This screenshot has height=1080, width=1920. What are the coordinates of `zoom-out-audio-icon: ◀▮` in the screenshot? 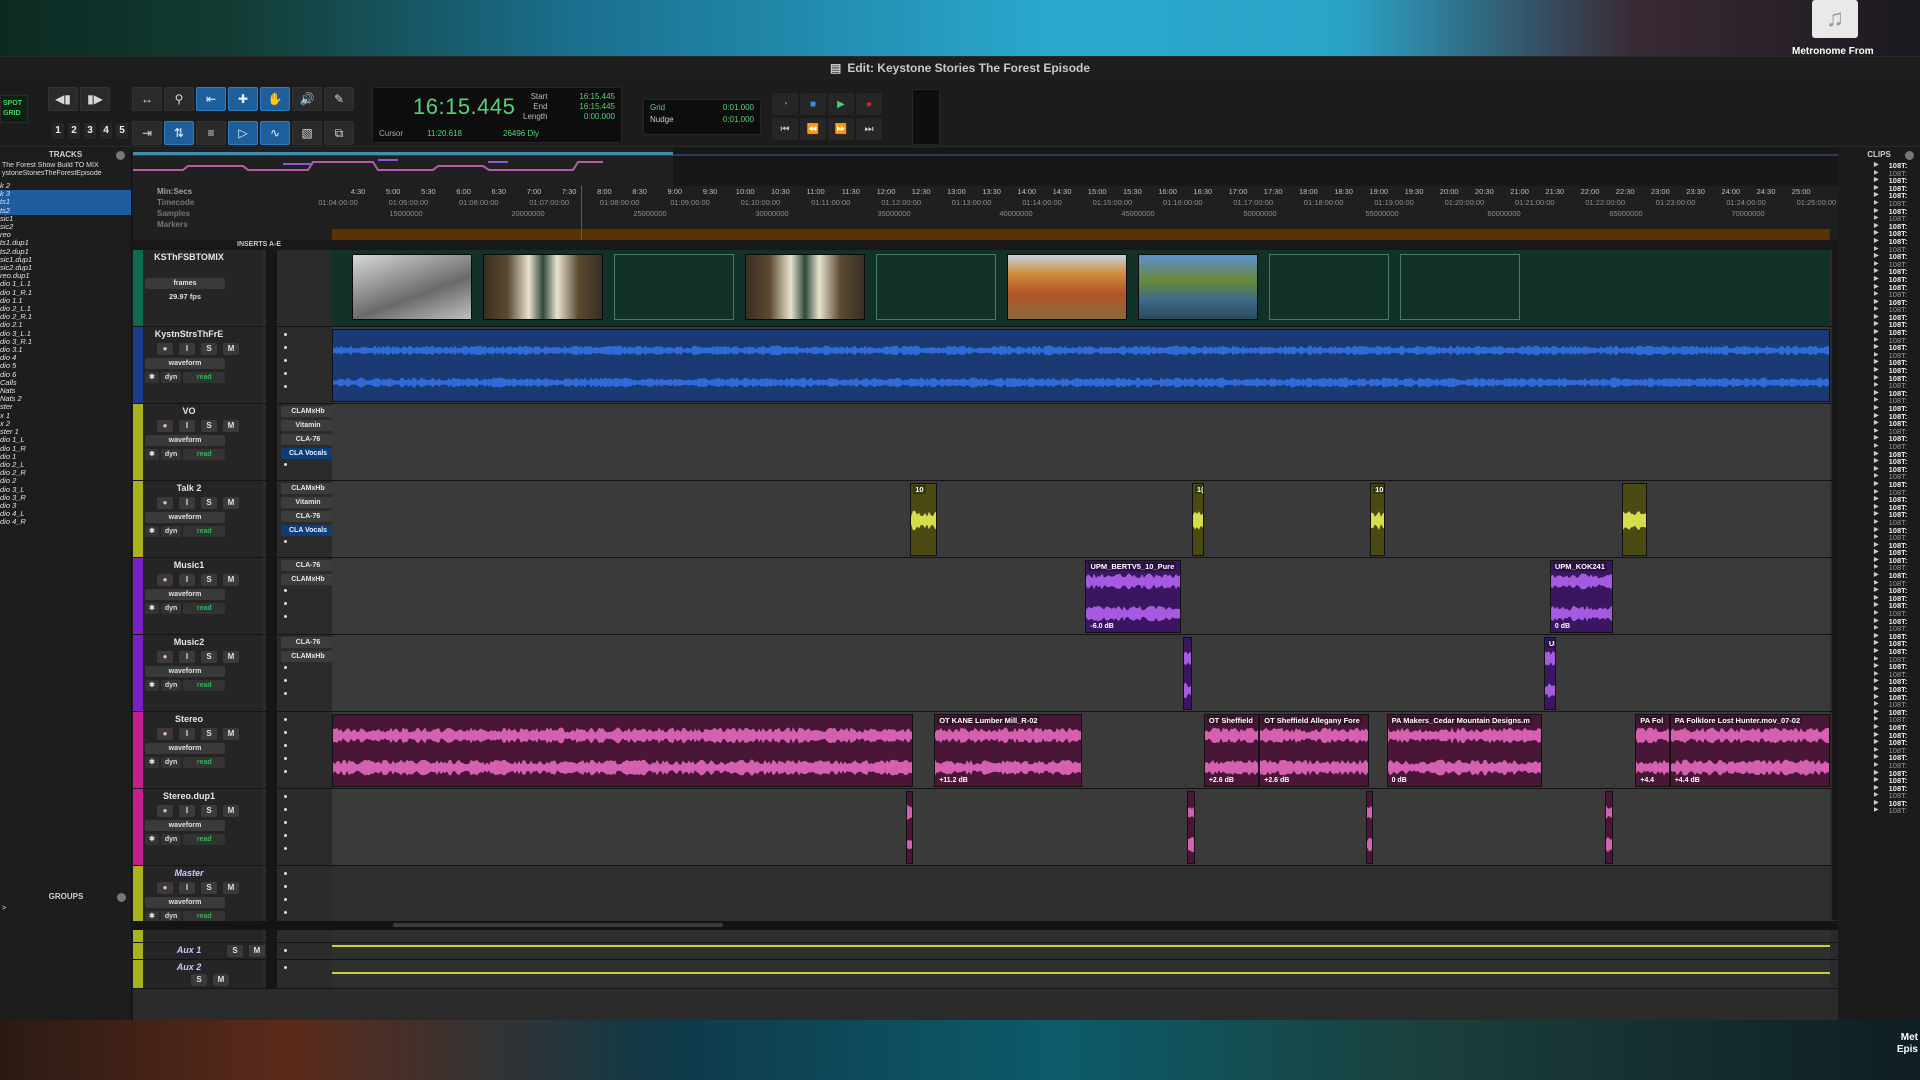 It's located at (63, 99).